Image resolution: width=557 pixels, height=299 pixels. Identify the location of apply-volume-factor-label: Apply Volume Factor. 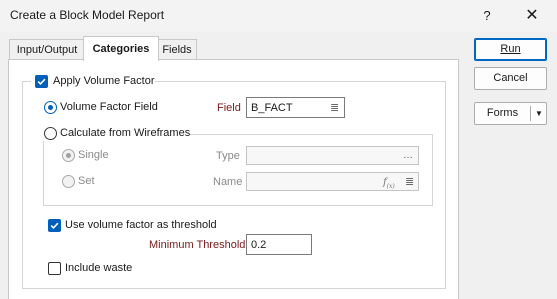
(104, 81).